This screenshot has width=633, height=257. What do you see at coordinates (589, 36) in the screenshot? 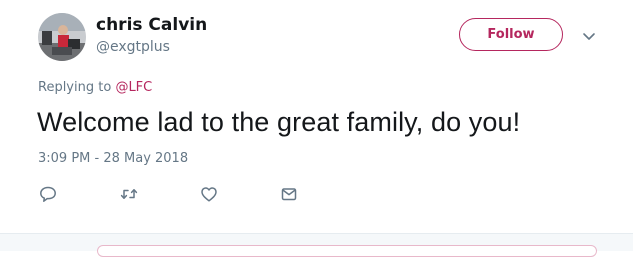
I see `chevron-down-icon` at bounding box center [589, 36].